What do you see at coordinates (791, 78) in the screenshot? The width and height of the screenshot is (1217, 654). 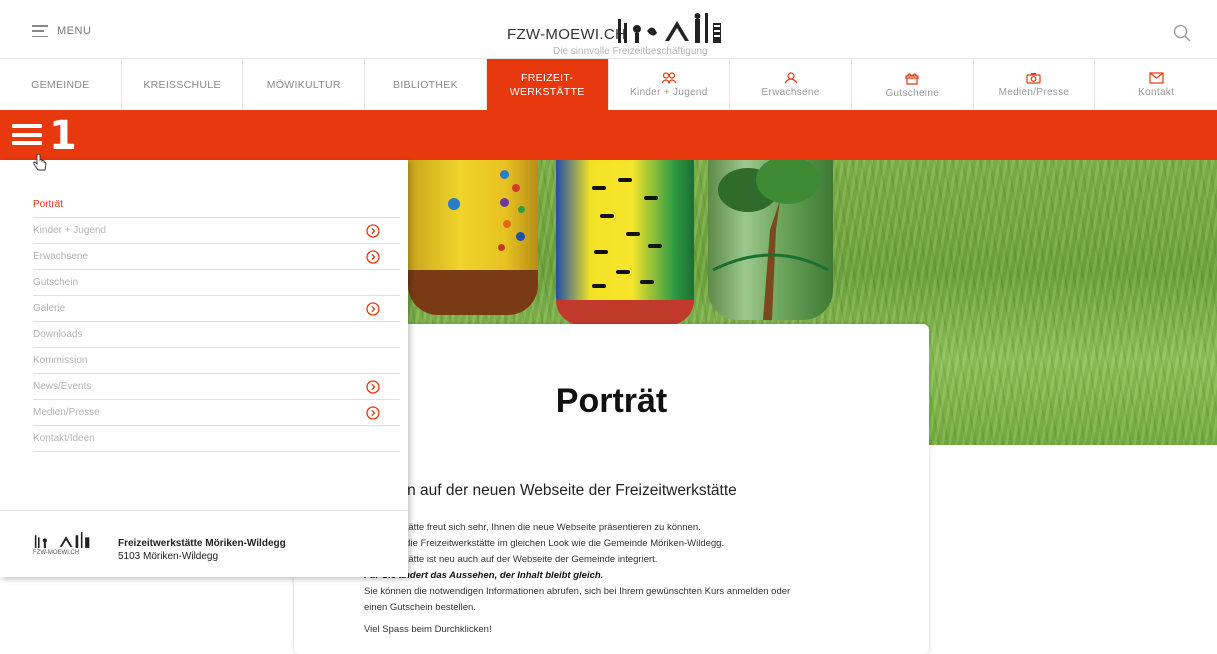 I see `people-icon` at bounding box center [791, 78].